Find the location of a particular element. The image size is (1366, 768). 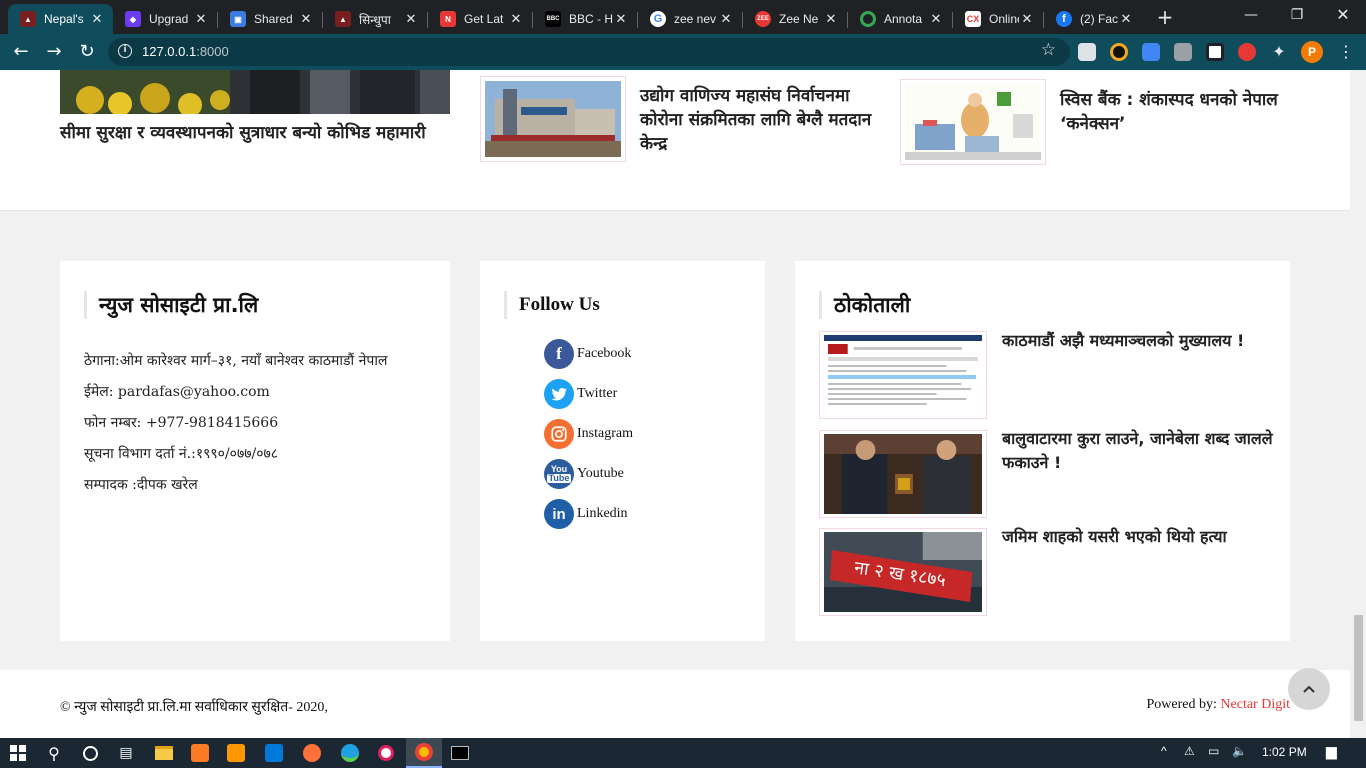

follow-us-title: Follow Us is located at coordinates (552, 305).